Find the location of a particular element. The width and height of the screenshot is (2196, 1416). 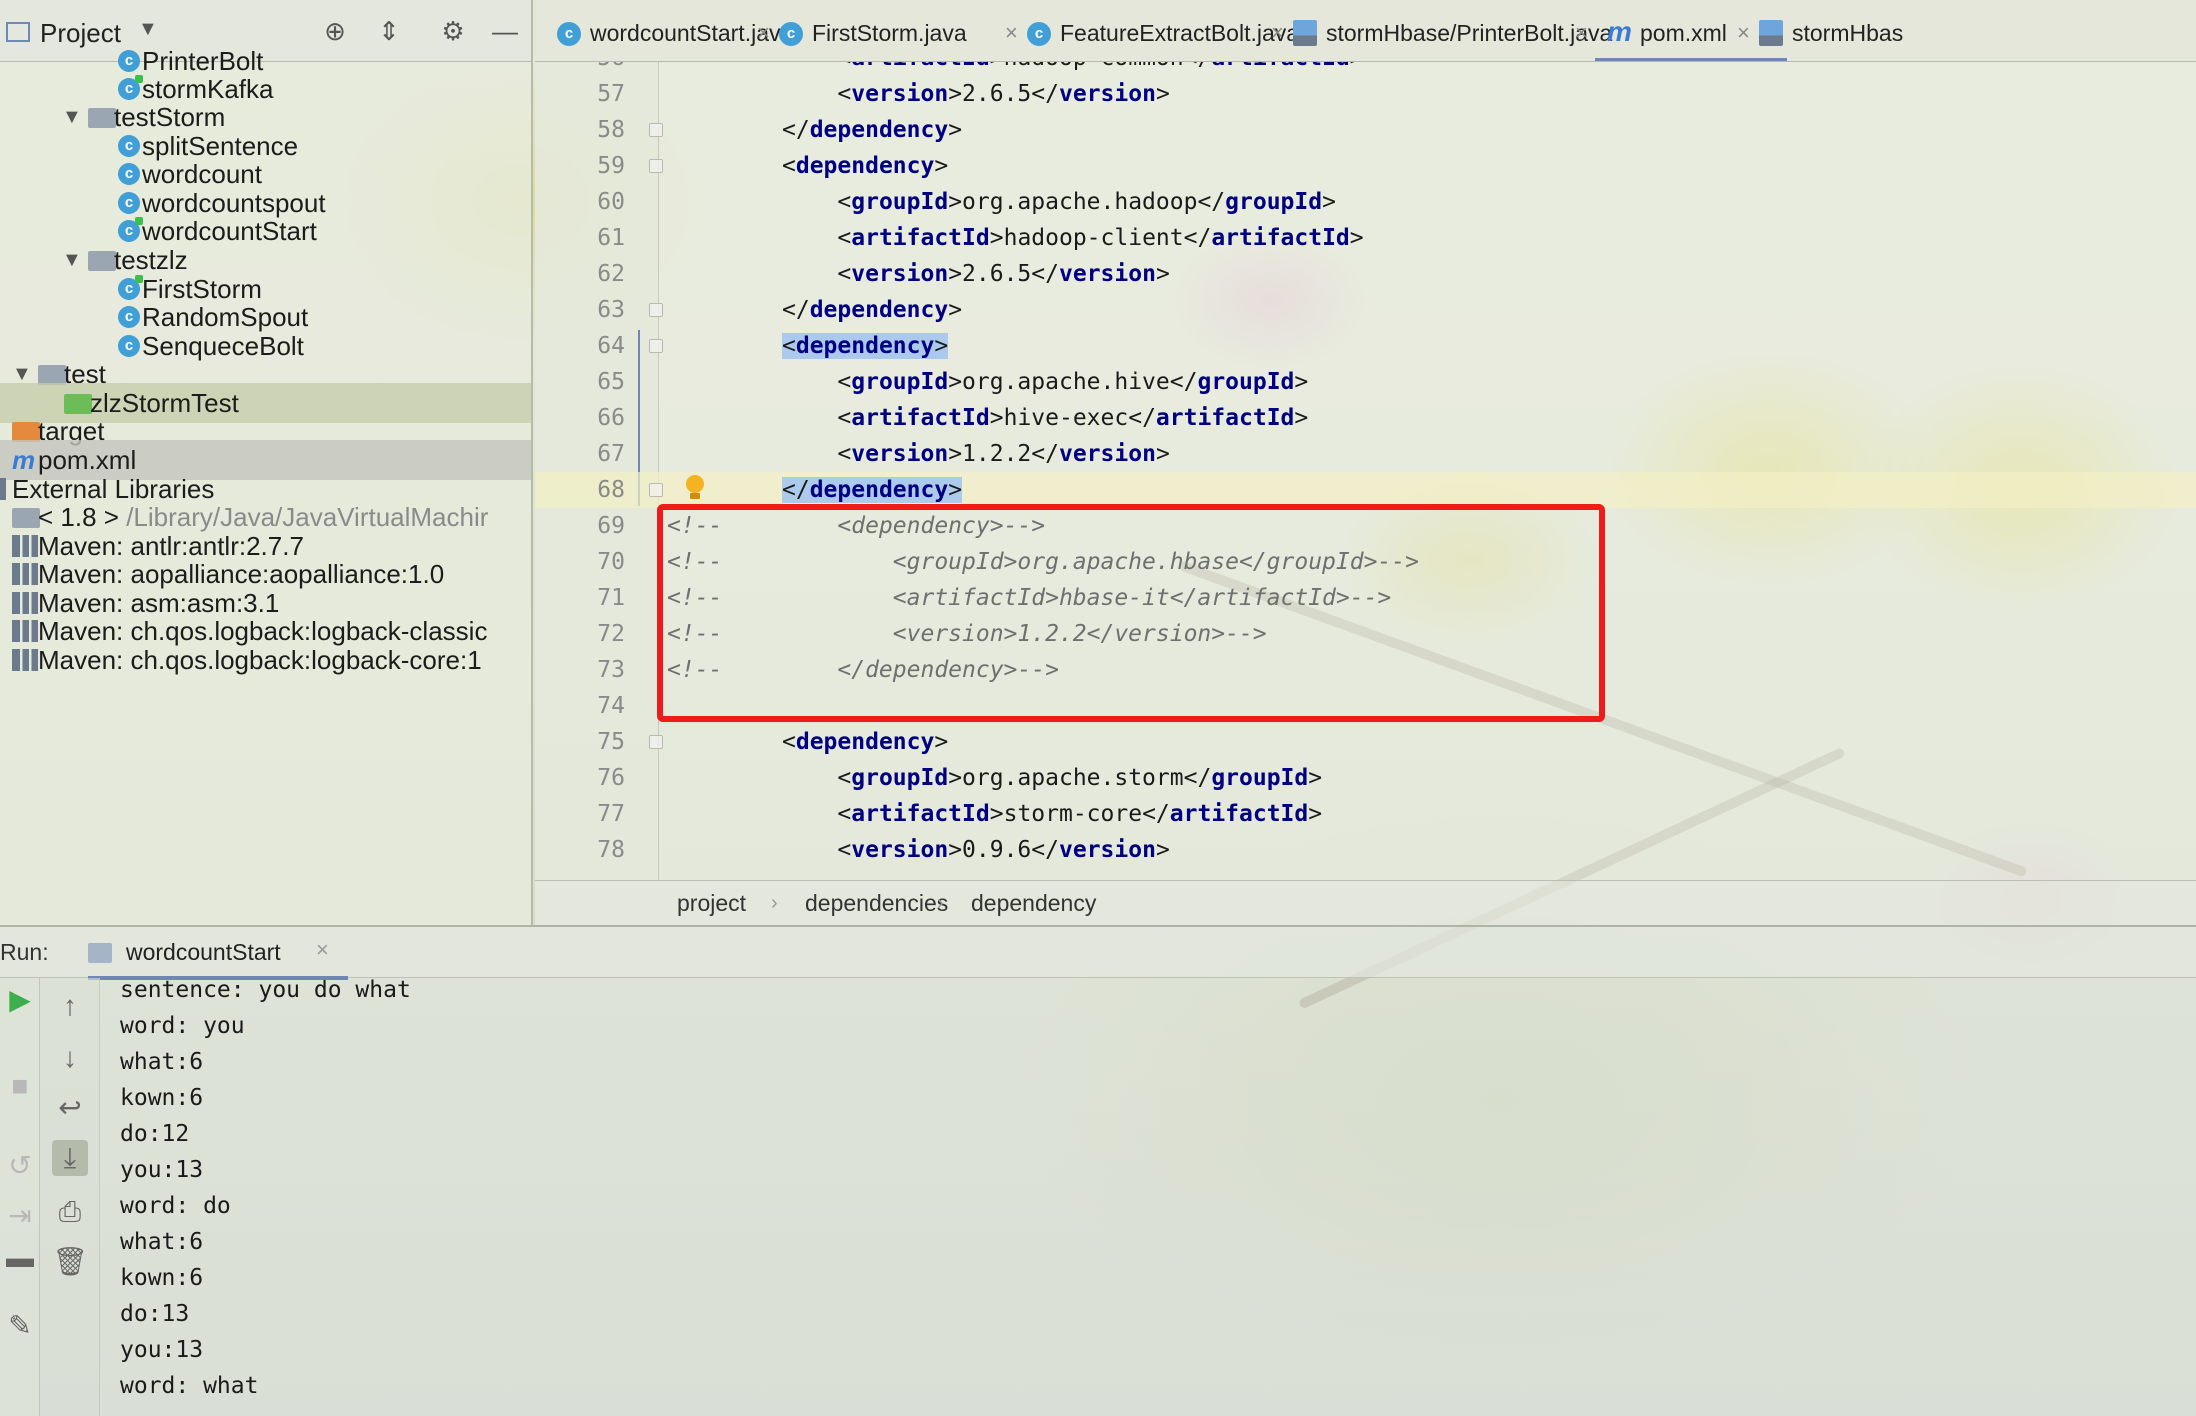

xml-value: org.apache.hadoop is located at coordinates (1080, 202).